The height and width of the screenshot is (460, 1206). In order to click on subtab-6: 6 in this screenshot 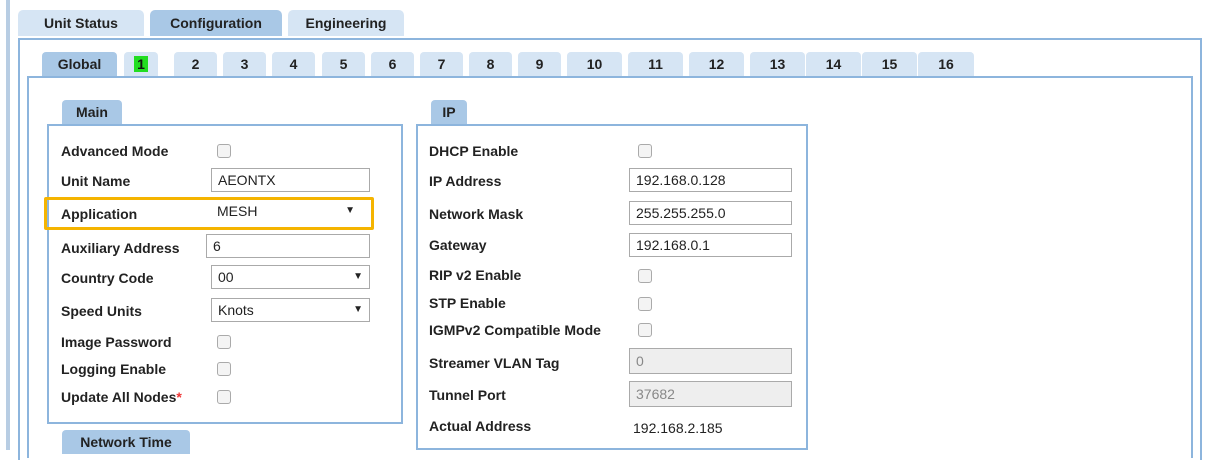, I will do `click(392, 64)`.